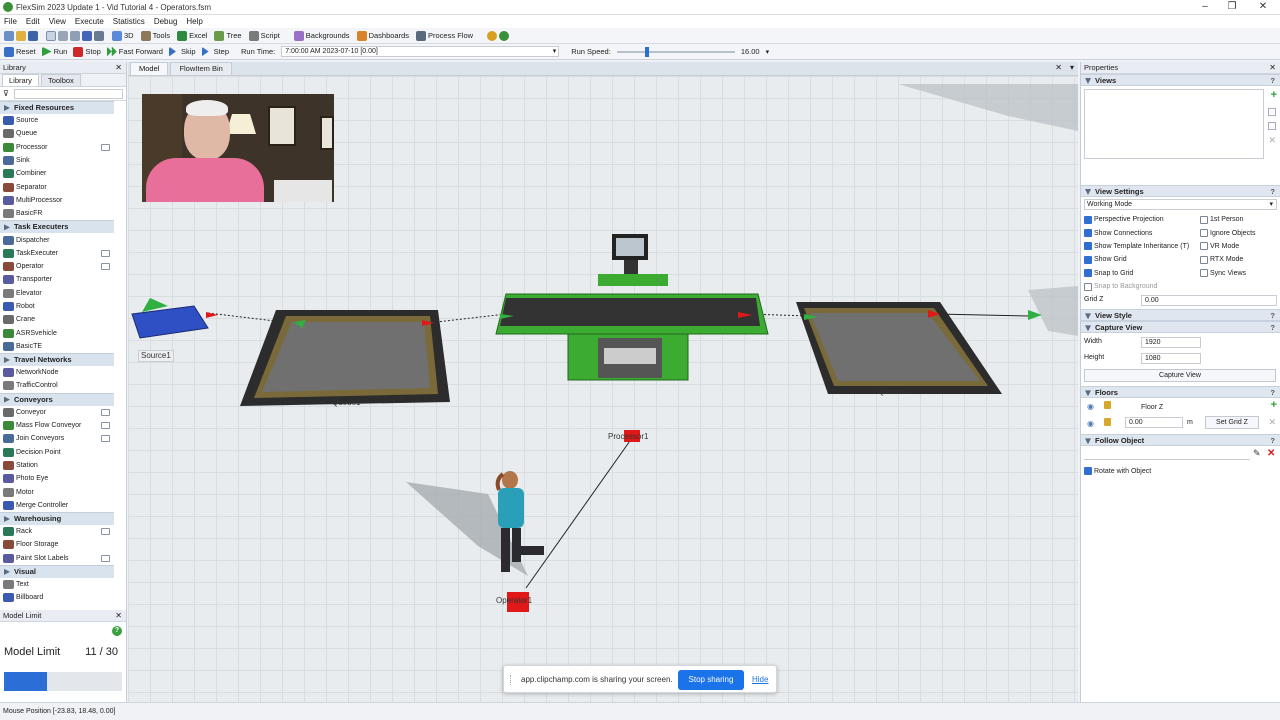  Describe the element at coordinates (492, 35) in the screenshot. I see `settings-gear-icon` at that location.